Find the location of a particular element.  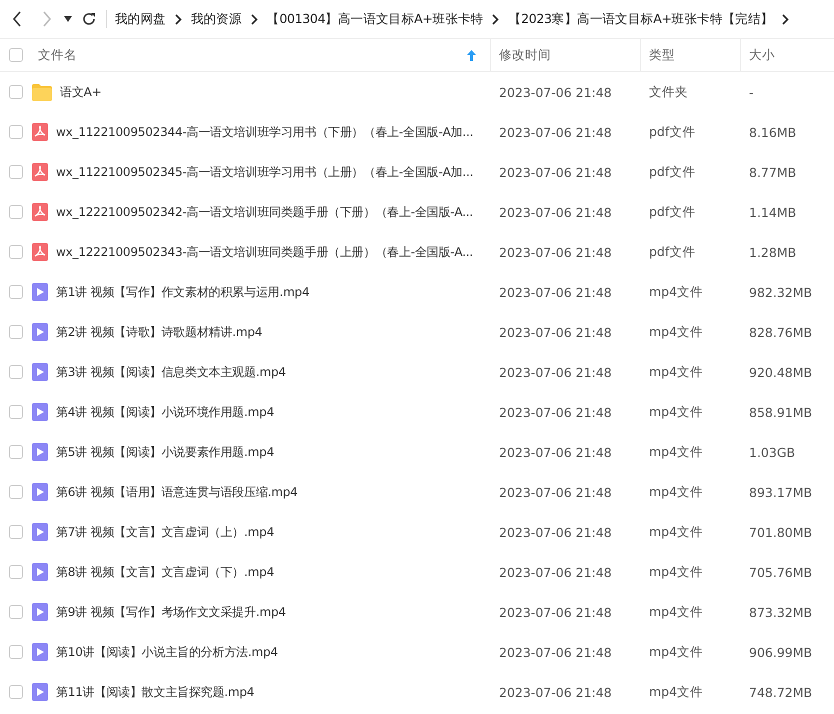

file-name: 第8讲 视频【文言】文言虚词（下）.mp4 is located at coordinates (165, 572).